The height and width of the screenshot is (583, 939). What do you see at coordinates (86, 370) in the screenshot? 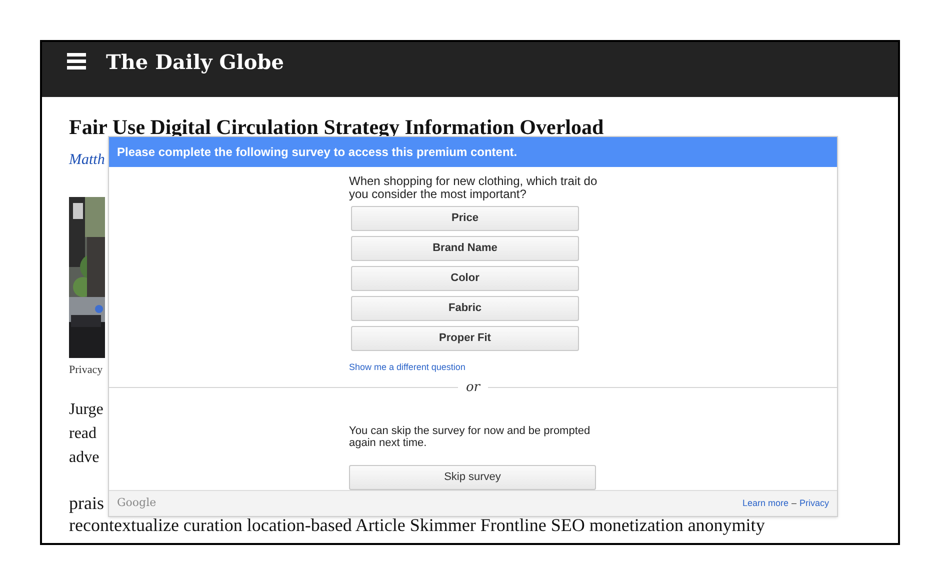
I see `photo-caption: Privacy` at bounding box center [86, 370].